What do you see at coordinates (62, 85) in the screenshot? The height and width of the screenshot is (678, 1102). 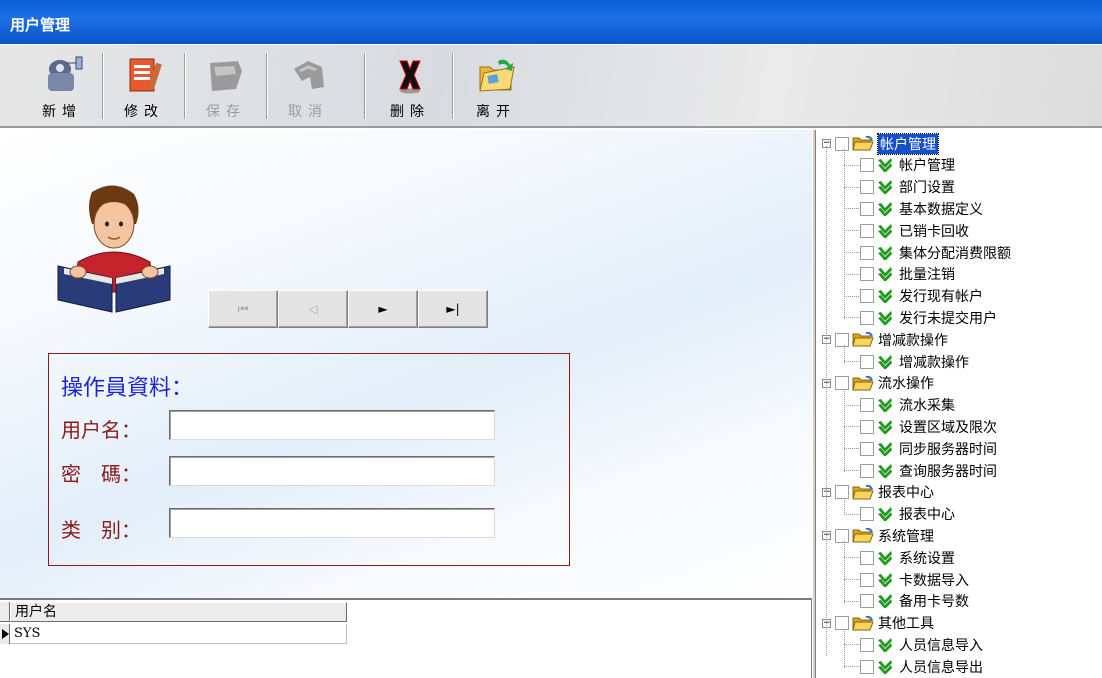 I see `new-button: 新增` at bounding box center [62, 85].